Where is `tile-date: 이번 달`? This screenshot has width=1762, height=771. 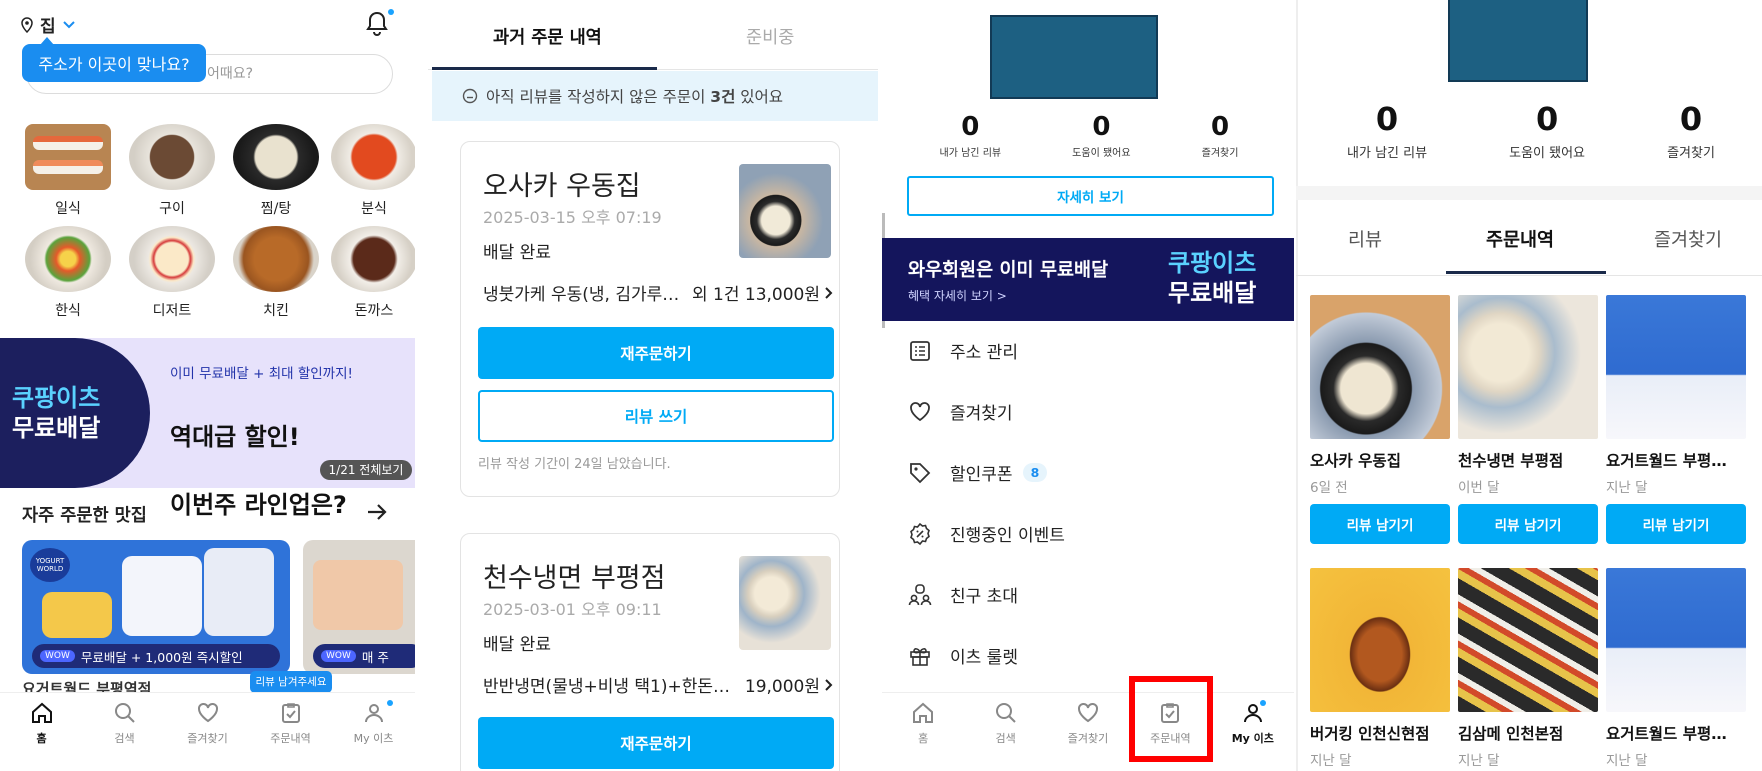 tile-date: 이번 달 is located at coordinates (1479, 488).